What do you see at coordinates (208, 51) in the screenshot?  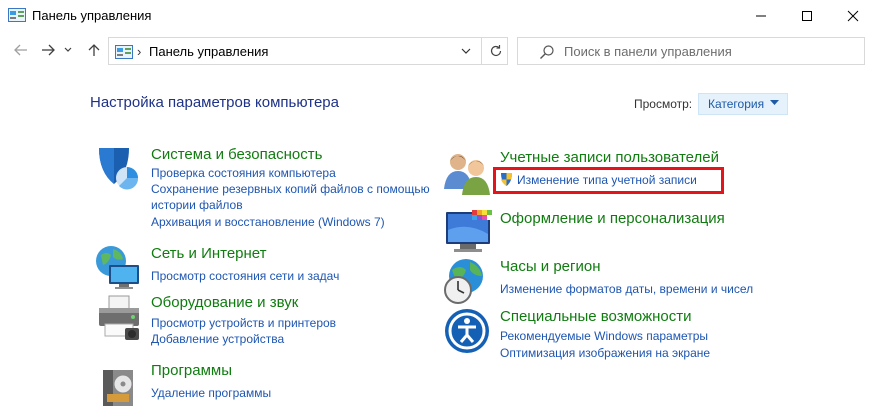 I see `breadcrumb: Панель управления` at bounding box center [208, 51].